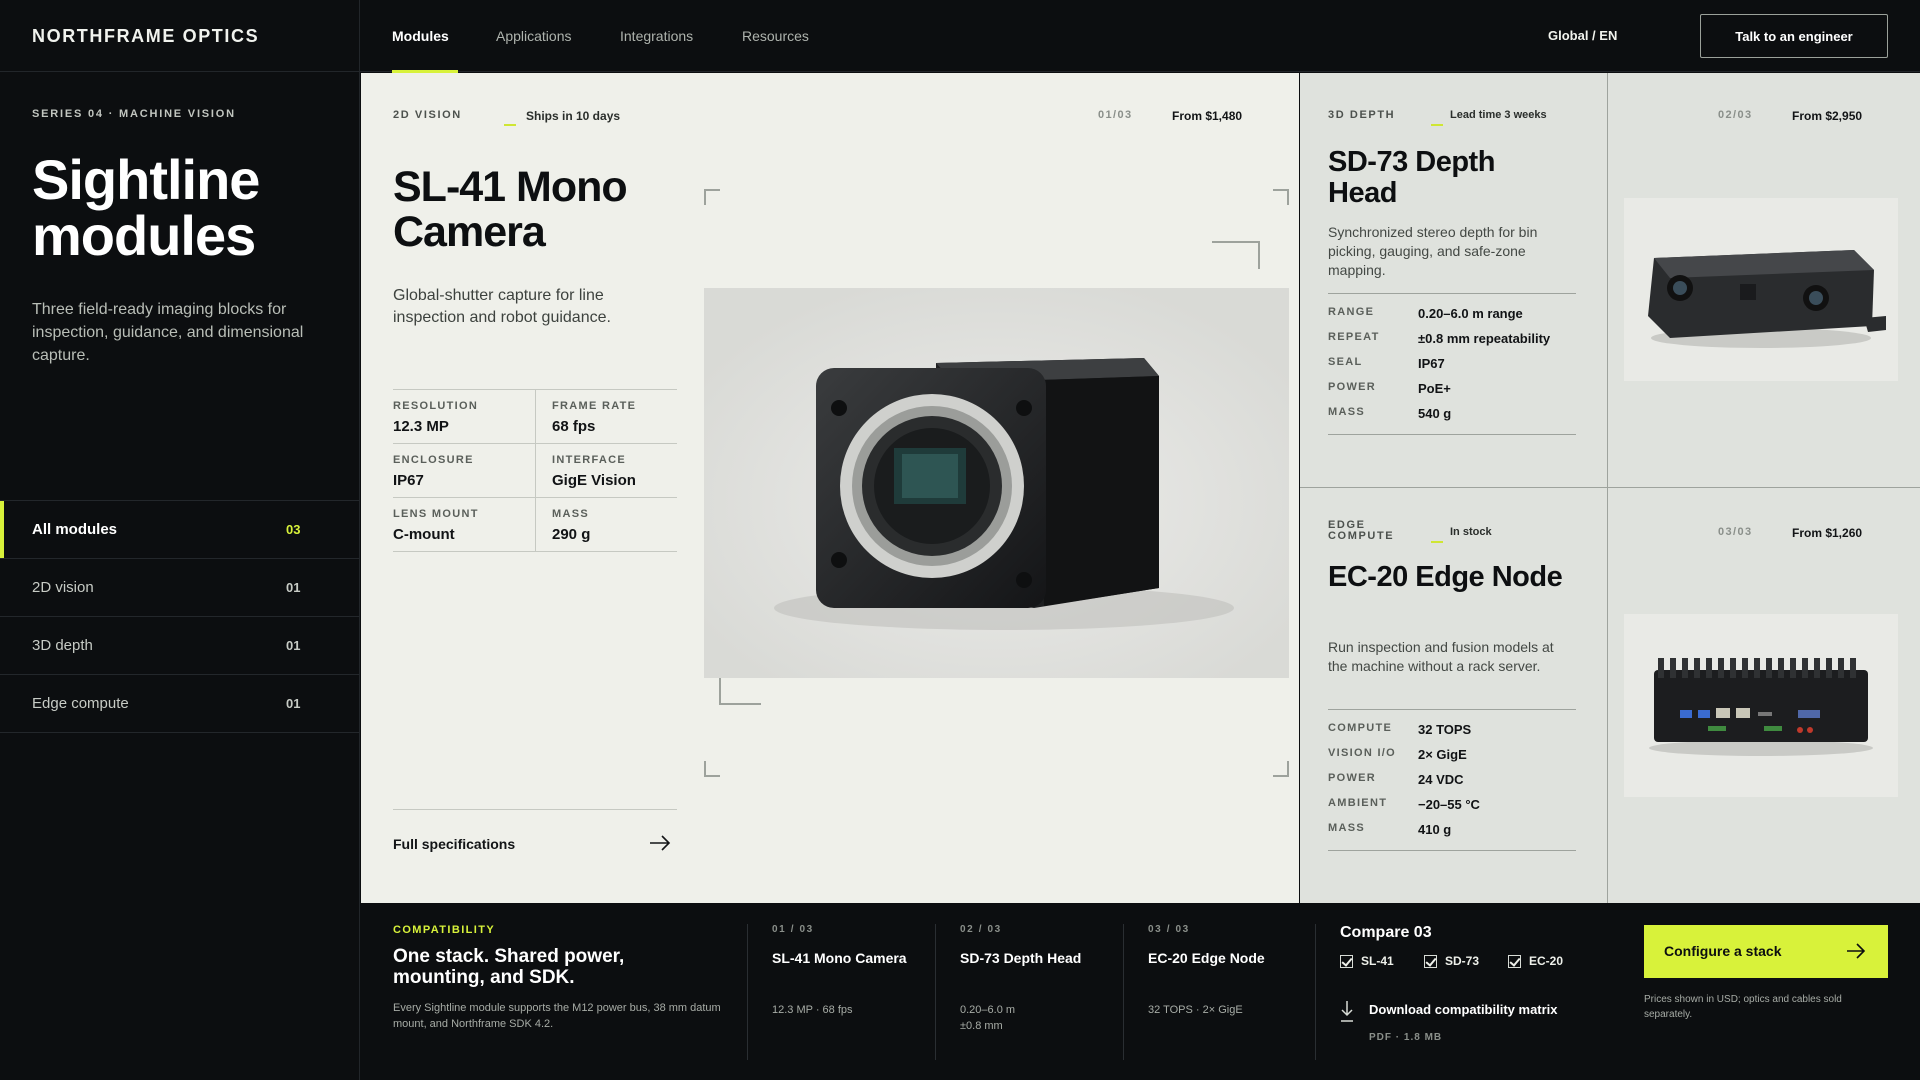 Image resolution: width=1920 pixels, height=1080 pixels. Describe the element at coordinates (1452, 734) in the screenshot. I see `spec-row: COMPUTE 32 TOPS` at that location.